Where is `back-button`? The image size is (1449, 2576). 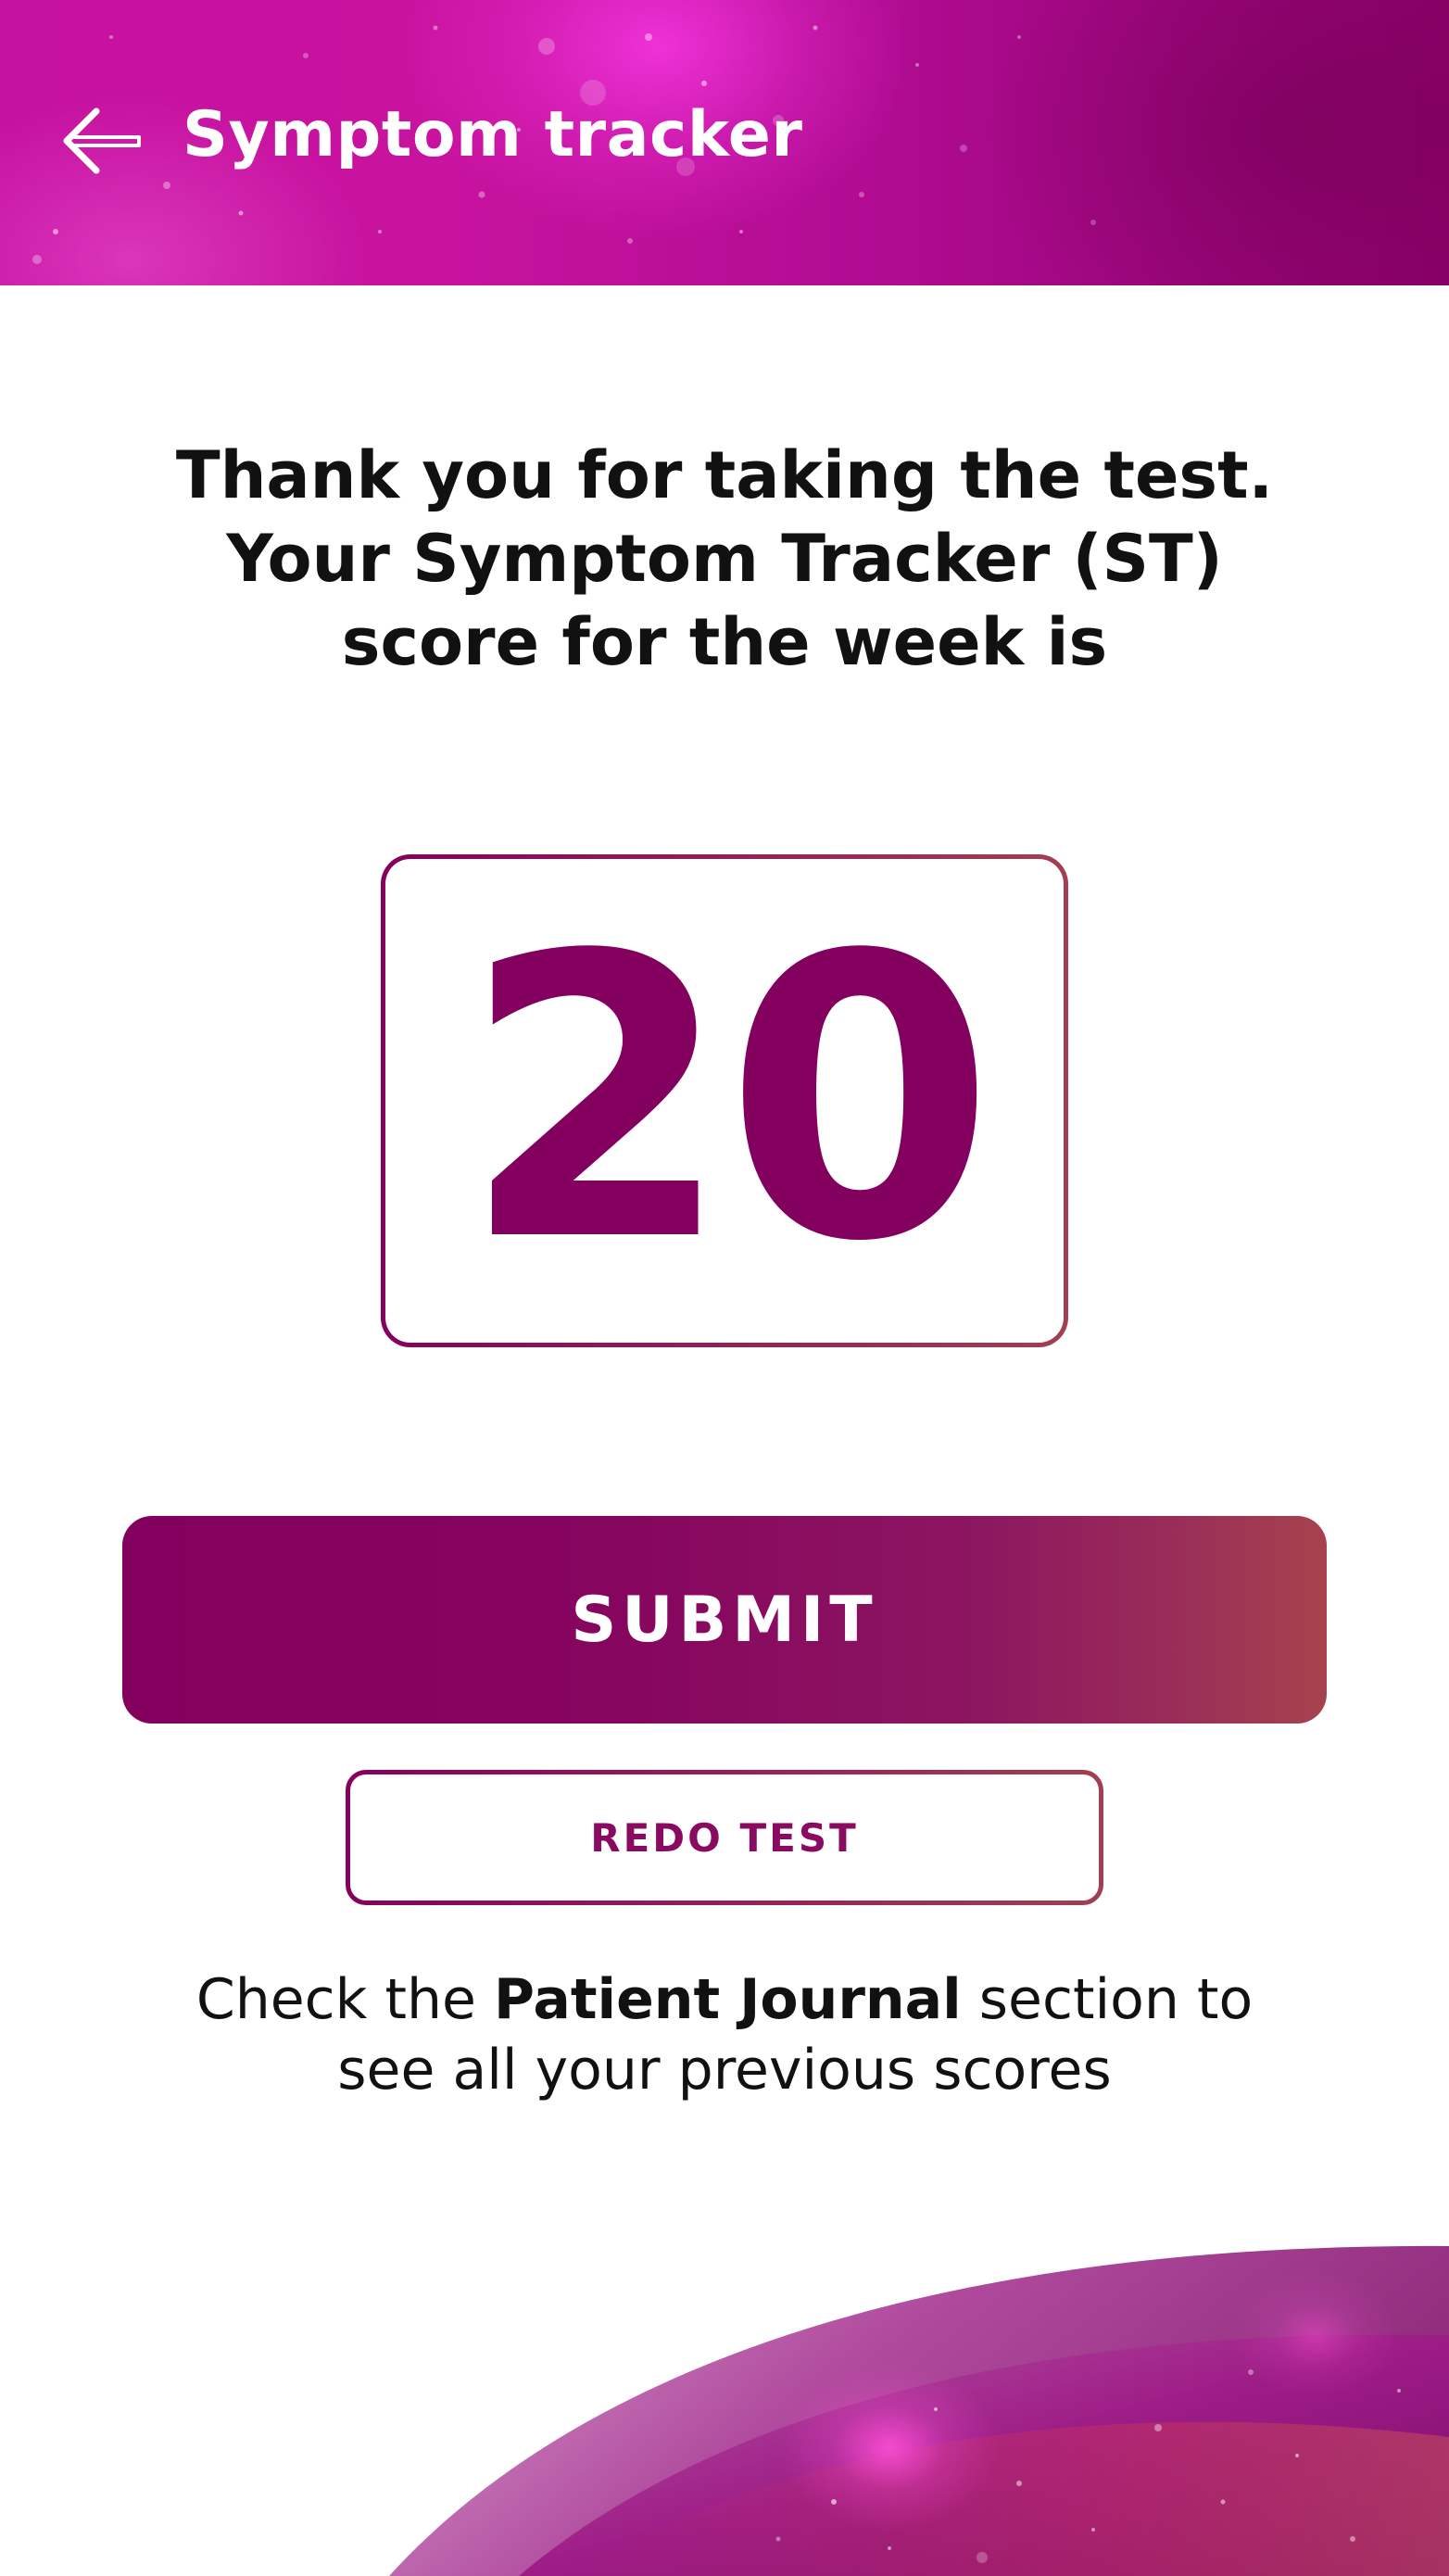
back-button is located at coordinates (103, 141).